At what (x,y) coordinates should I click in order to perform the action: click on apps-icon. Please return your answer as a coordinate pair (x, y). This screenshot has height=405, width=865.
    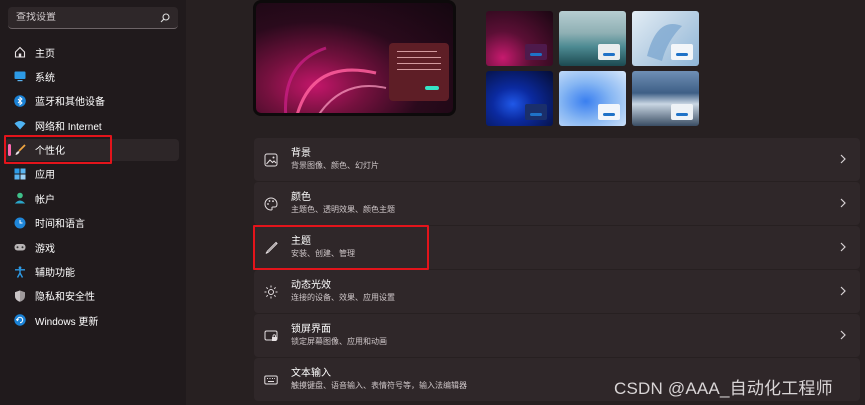
    Looking at the image, I should click on (20, 174).